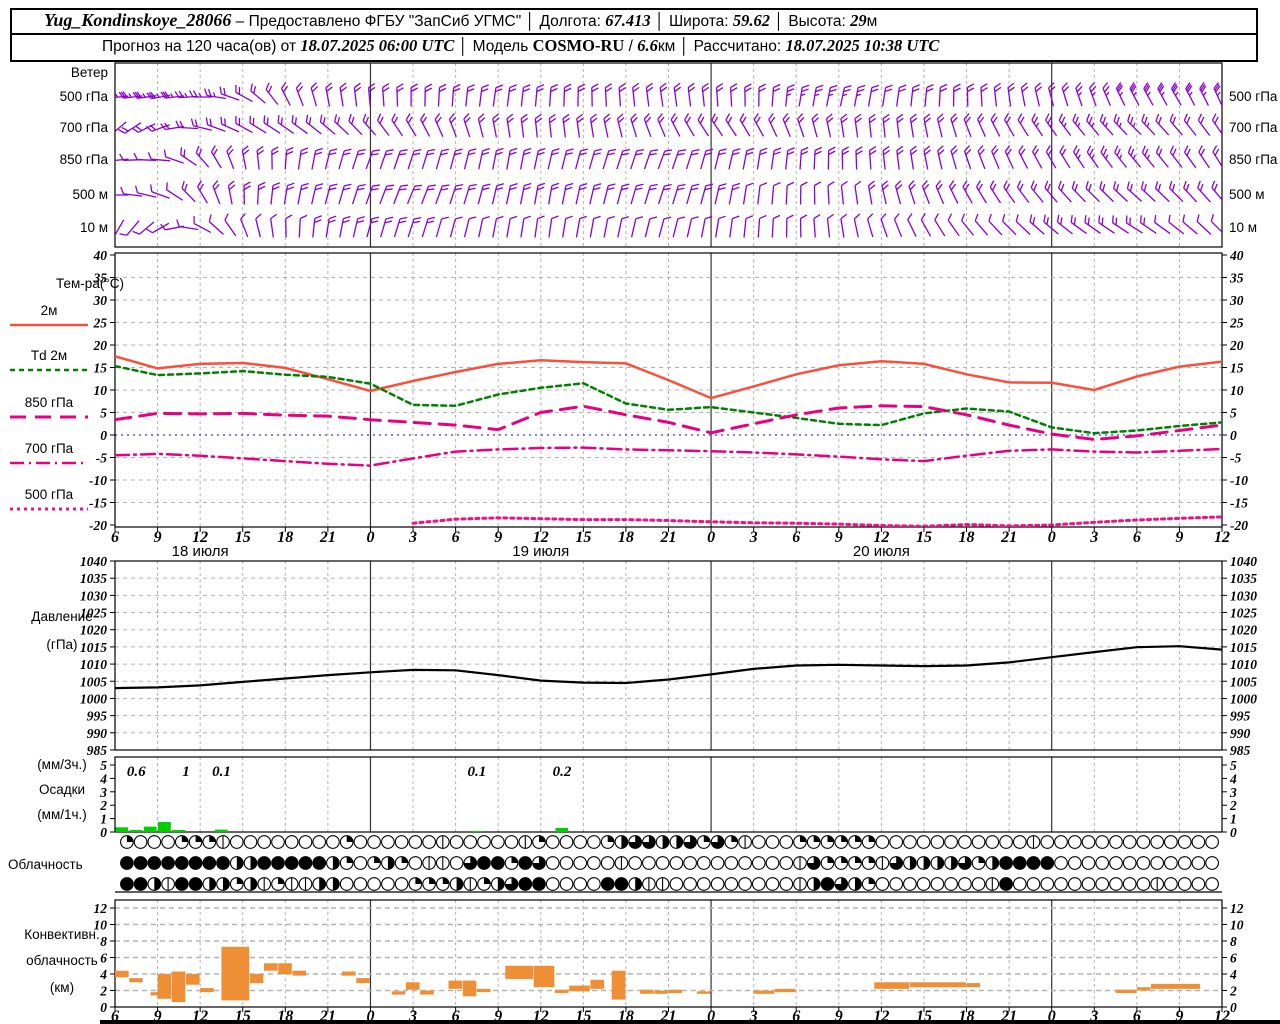 The height and width of the screenshot is (1024, 1280). What do you see at coordinates (84, 159) in the screenshot?
I see `wind-level-label-left: 850 гПа` at bounding box center [84, 159].